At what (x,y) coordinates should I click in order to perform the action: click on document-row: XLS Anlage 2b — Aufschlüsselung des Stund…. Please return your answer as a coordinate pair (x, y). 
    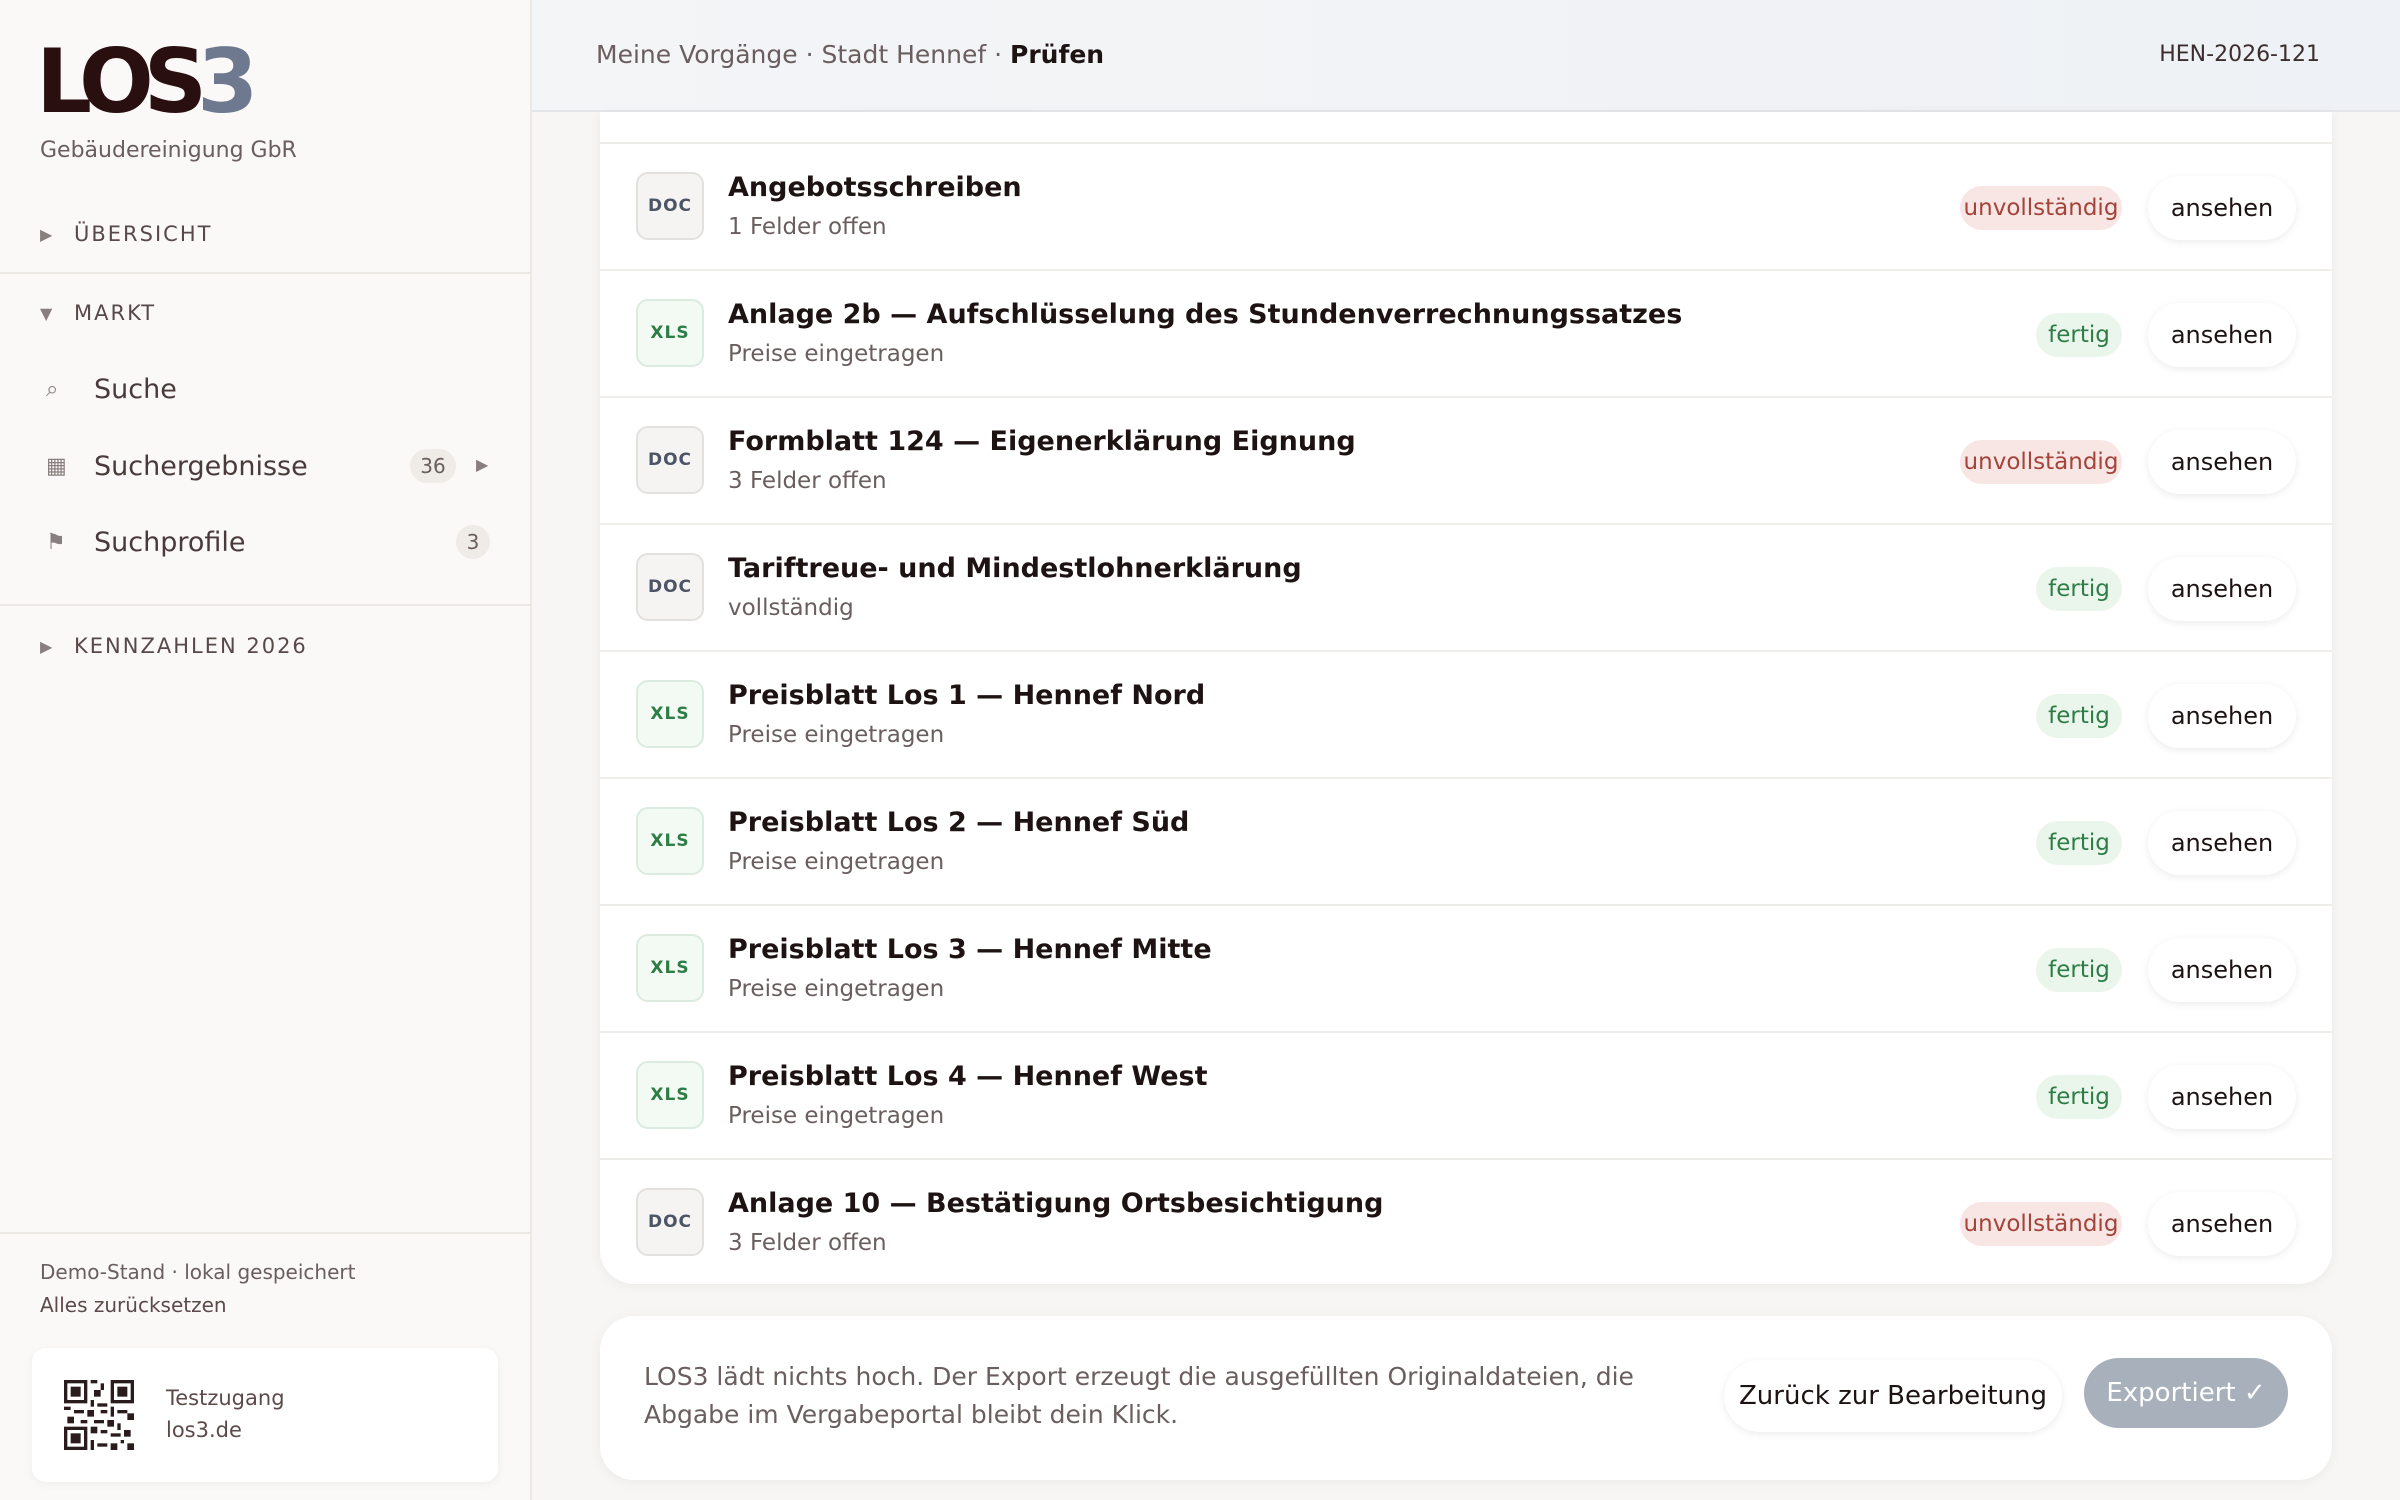
    Looking at the image, I should click on (1466, 334).